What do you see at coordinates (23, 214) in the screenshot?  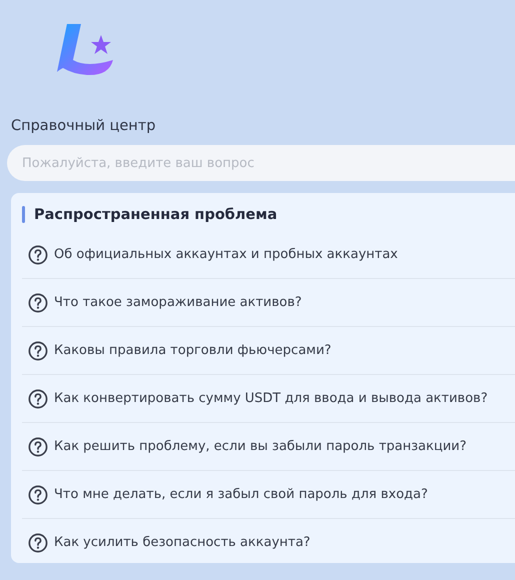 I see `accent-bar` at bounding box center [23, 214].